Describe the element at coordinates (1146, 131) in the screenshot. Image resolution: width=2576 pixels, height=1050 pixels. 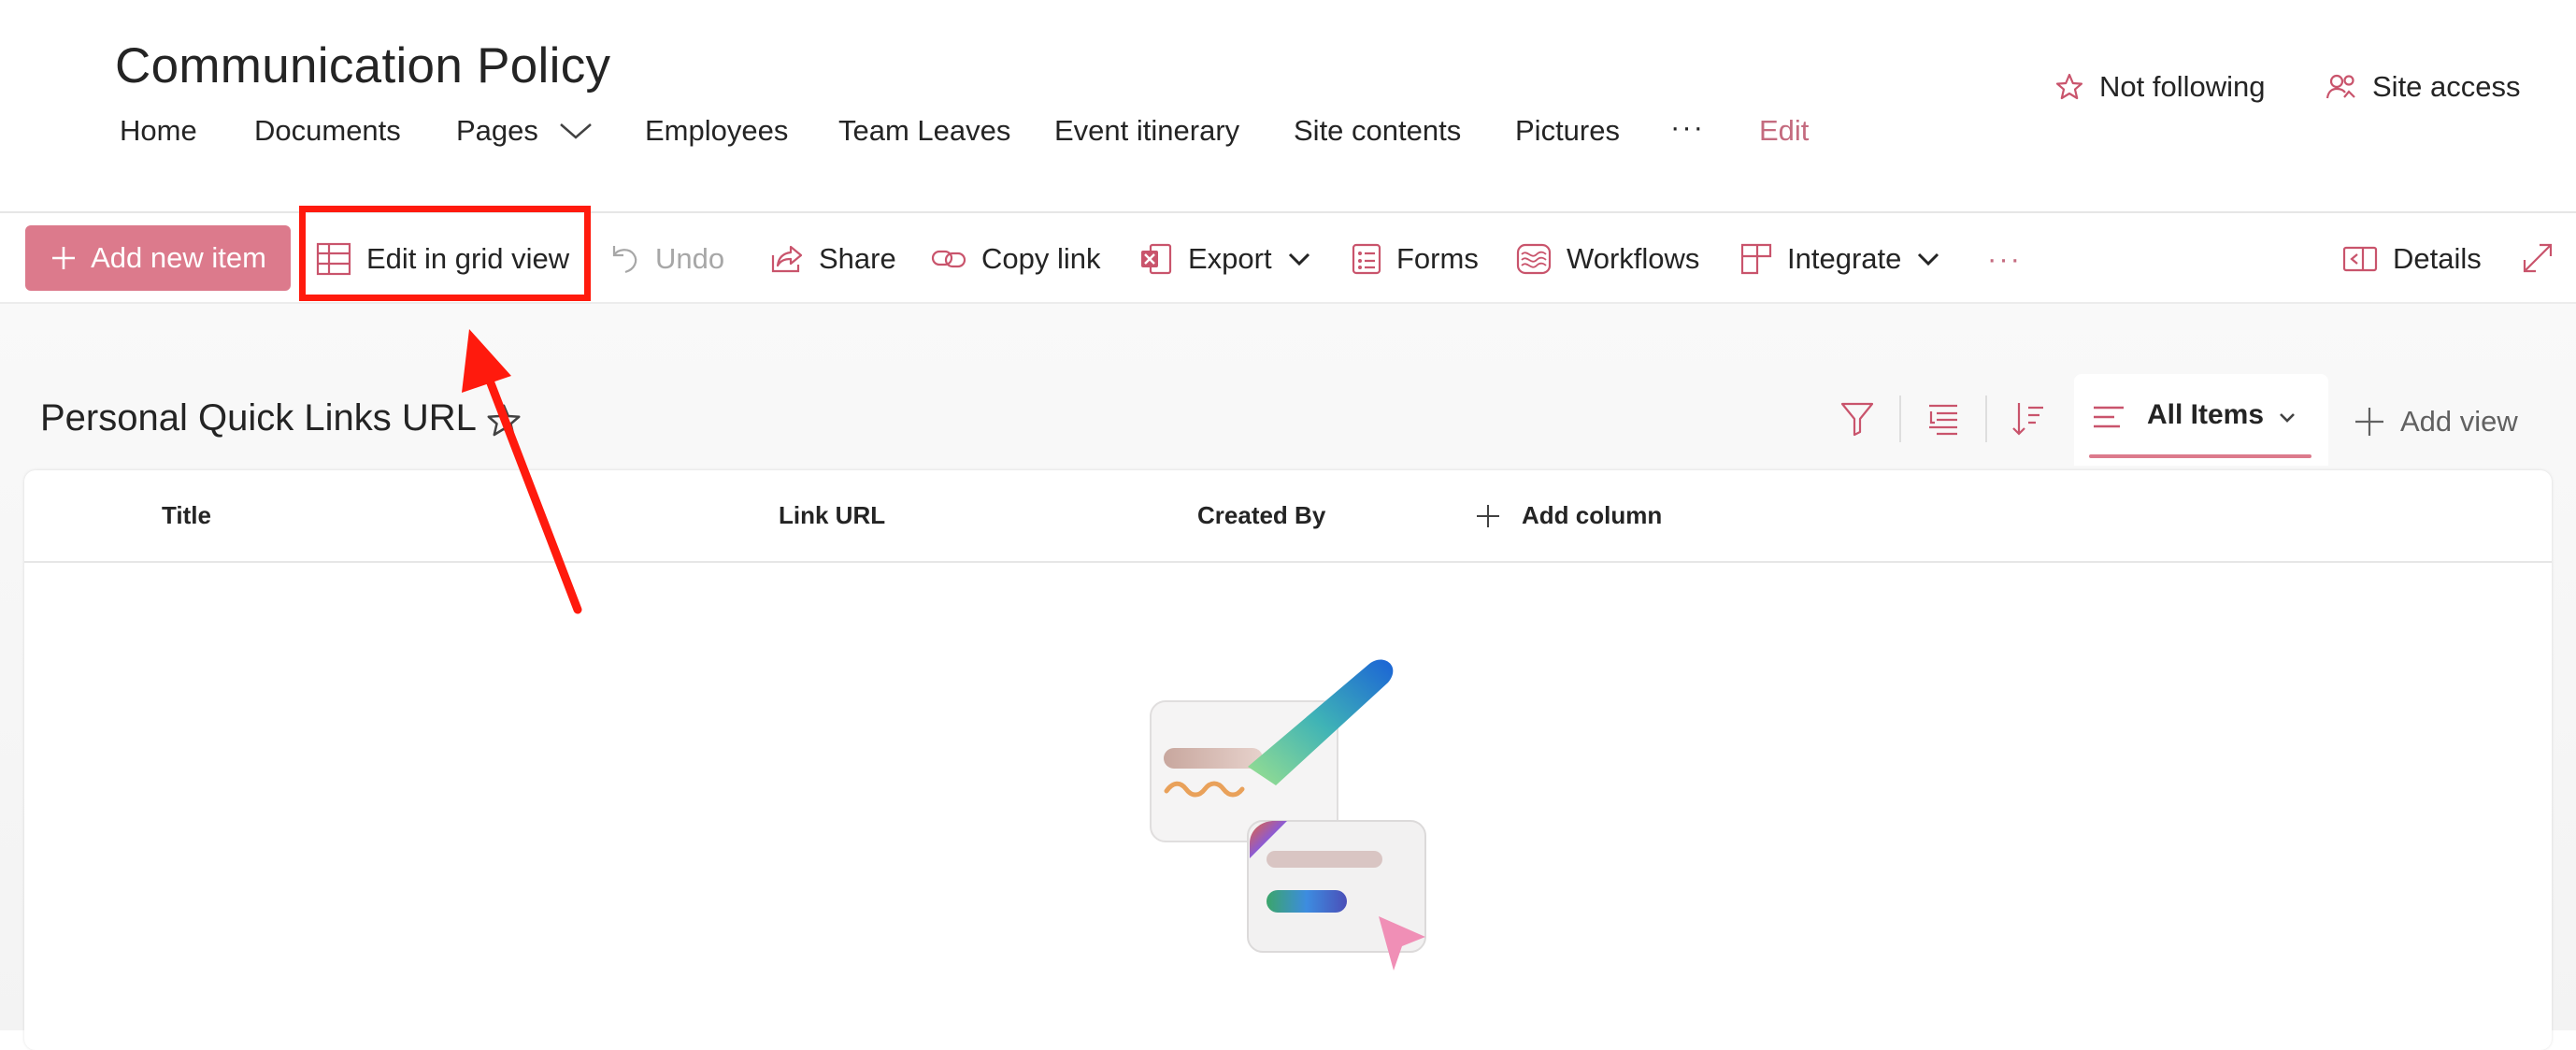
I see `nav-event-itinerary: Event itinerary` at that location.